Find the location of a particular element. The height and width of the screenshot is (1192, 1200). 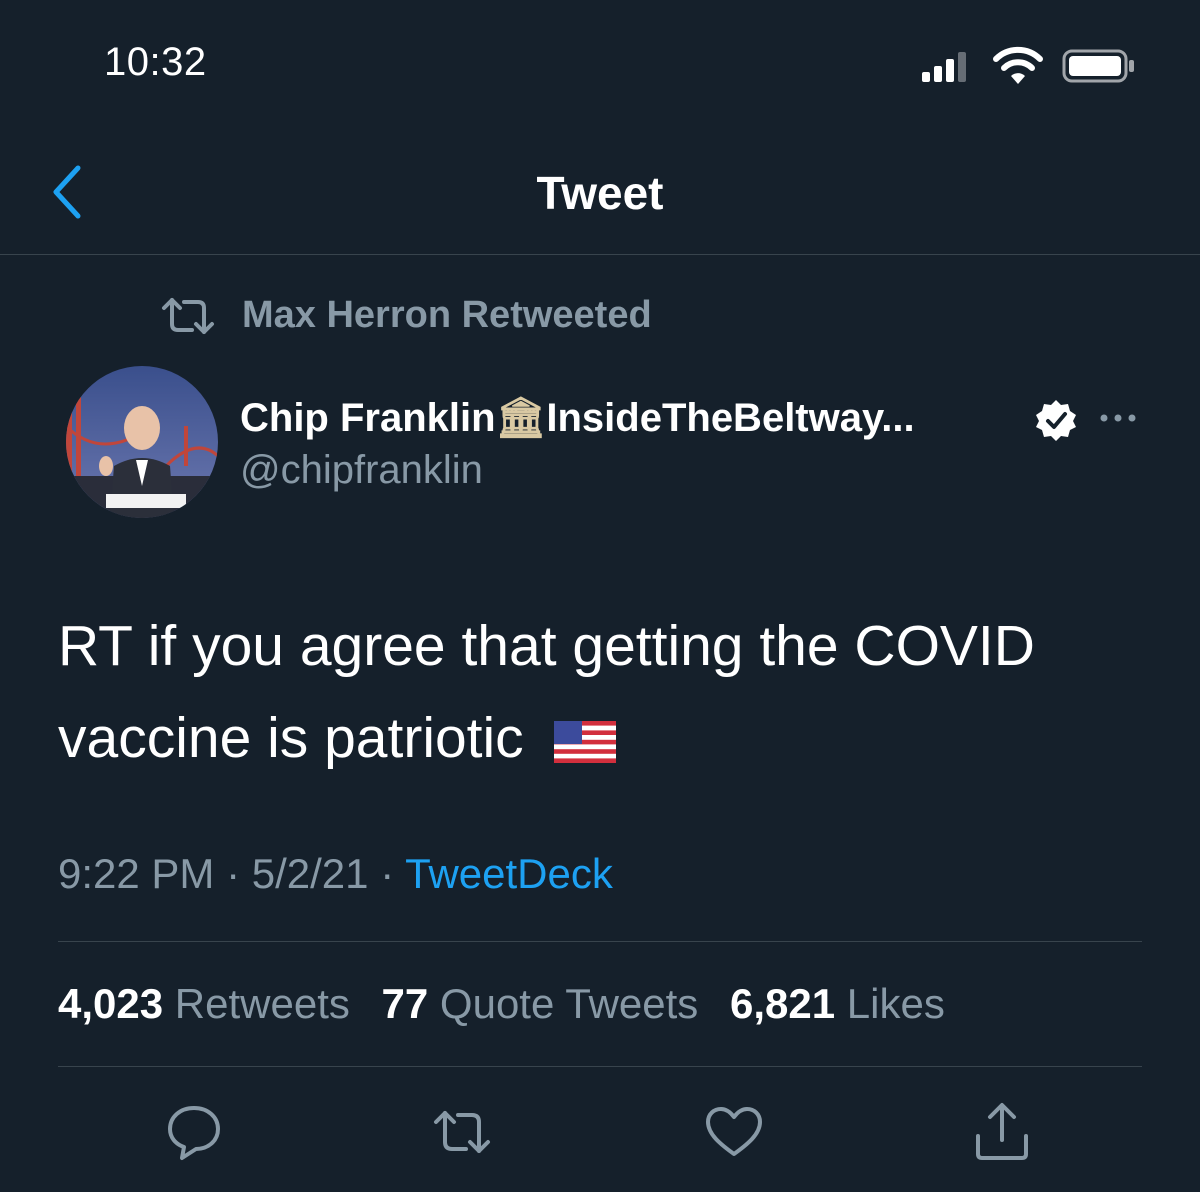

quote-tweets-stat: 77 Quote Tweets is located at coordinates (540, 1003).